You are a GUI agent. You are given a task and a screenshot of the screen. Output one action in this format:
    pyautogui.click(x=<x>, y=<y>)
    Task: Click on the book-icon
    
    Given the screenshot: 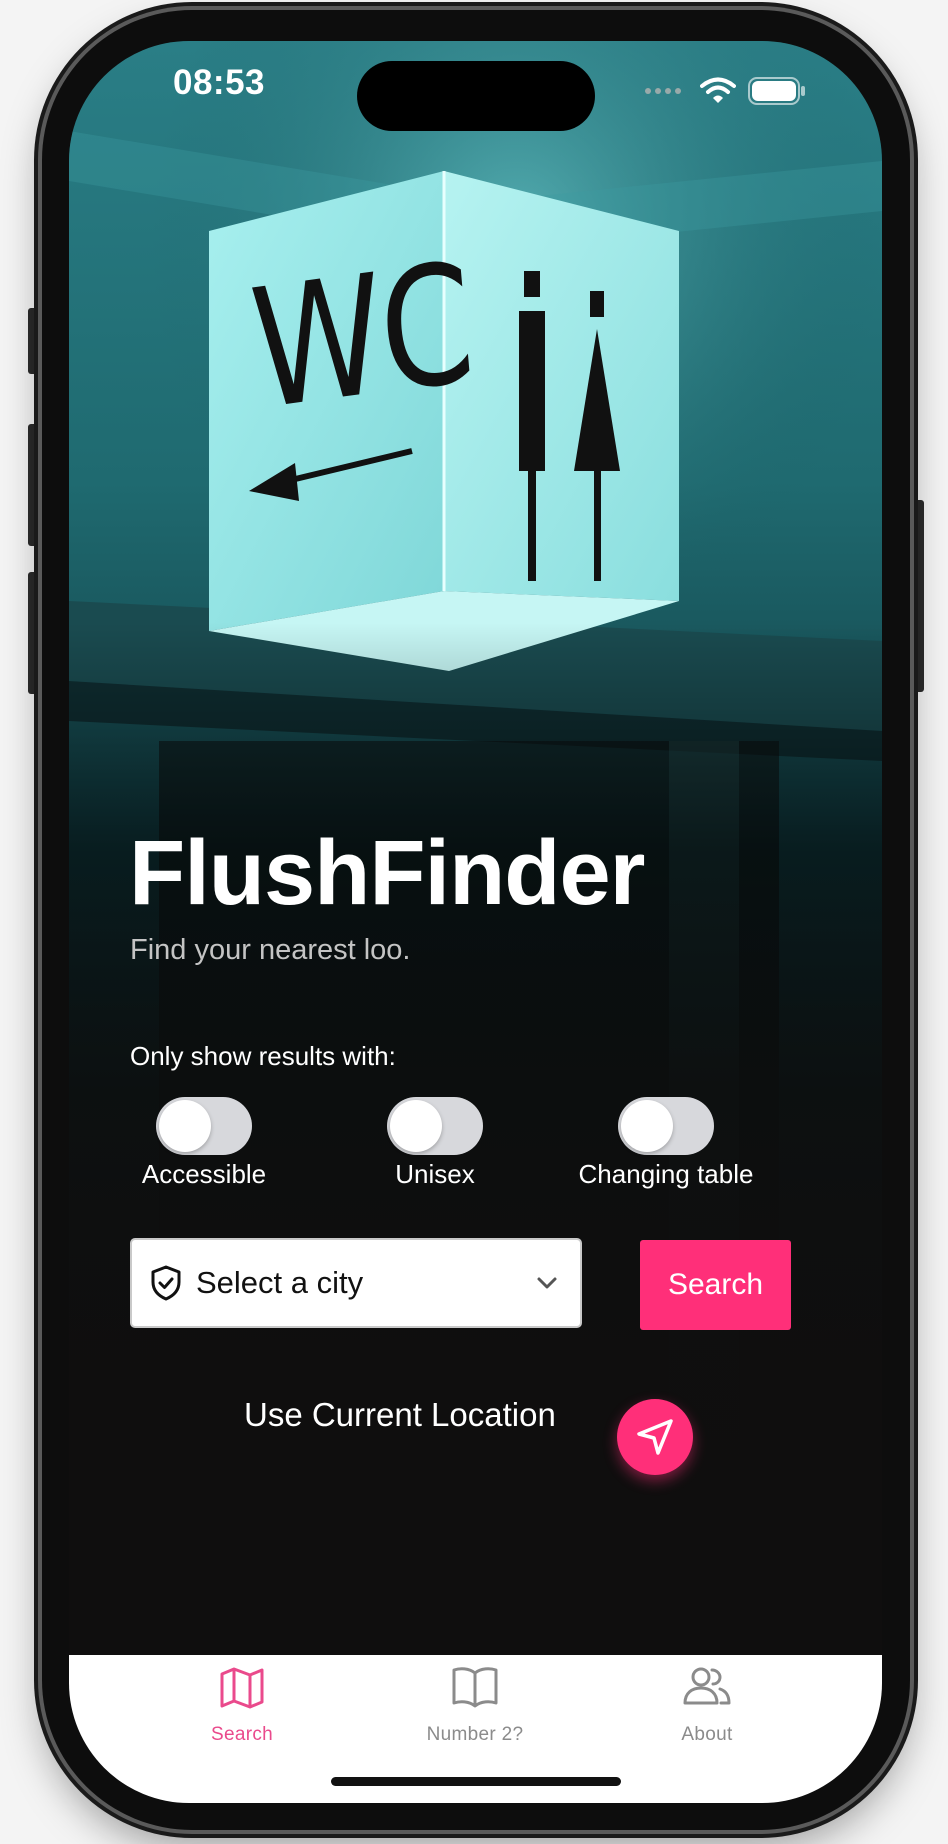 What is the action you would take?
    pyautogui.click(x=475, y=1691)
    